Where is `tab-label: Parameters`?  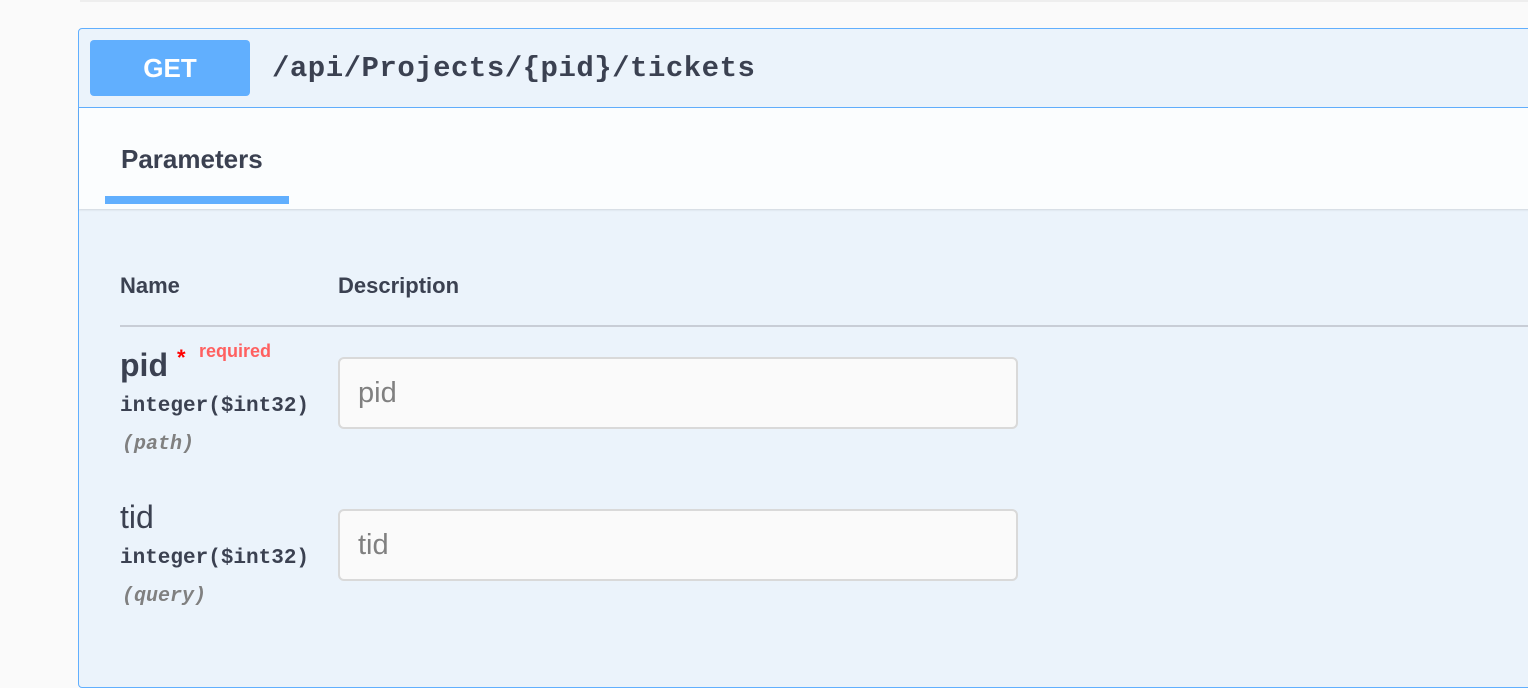
tab-label: Parameters is located at coordinates (192, 159).